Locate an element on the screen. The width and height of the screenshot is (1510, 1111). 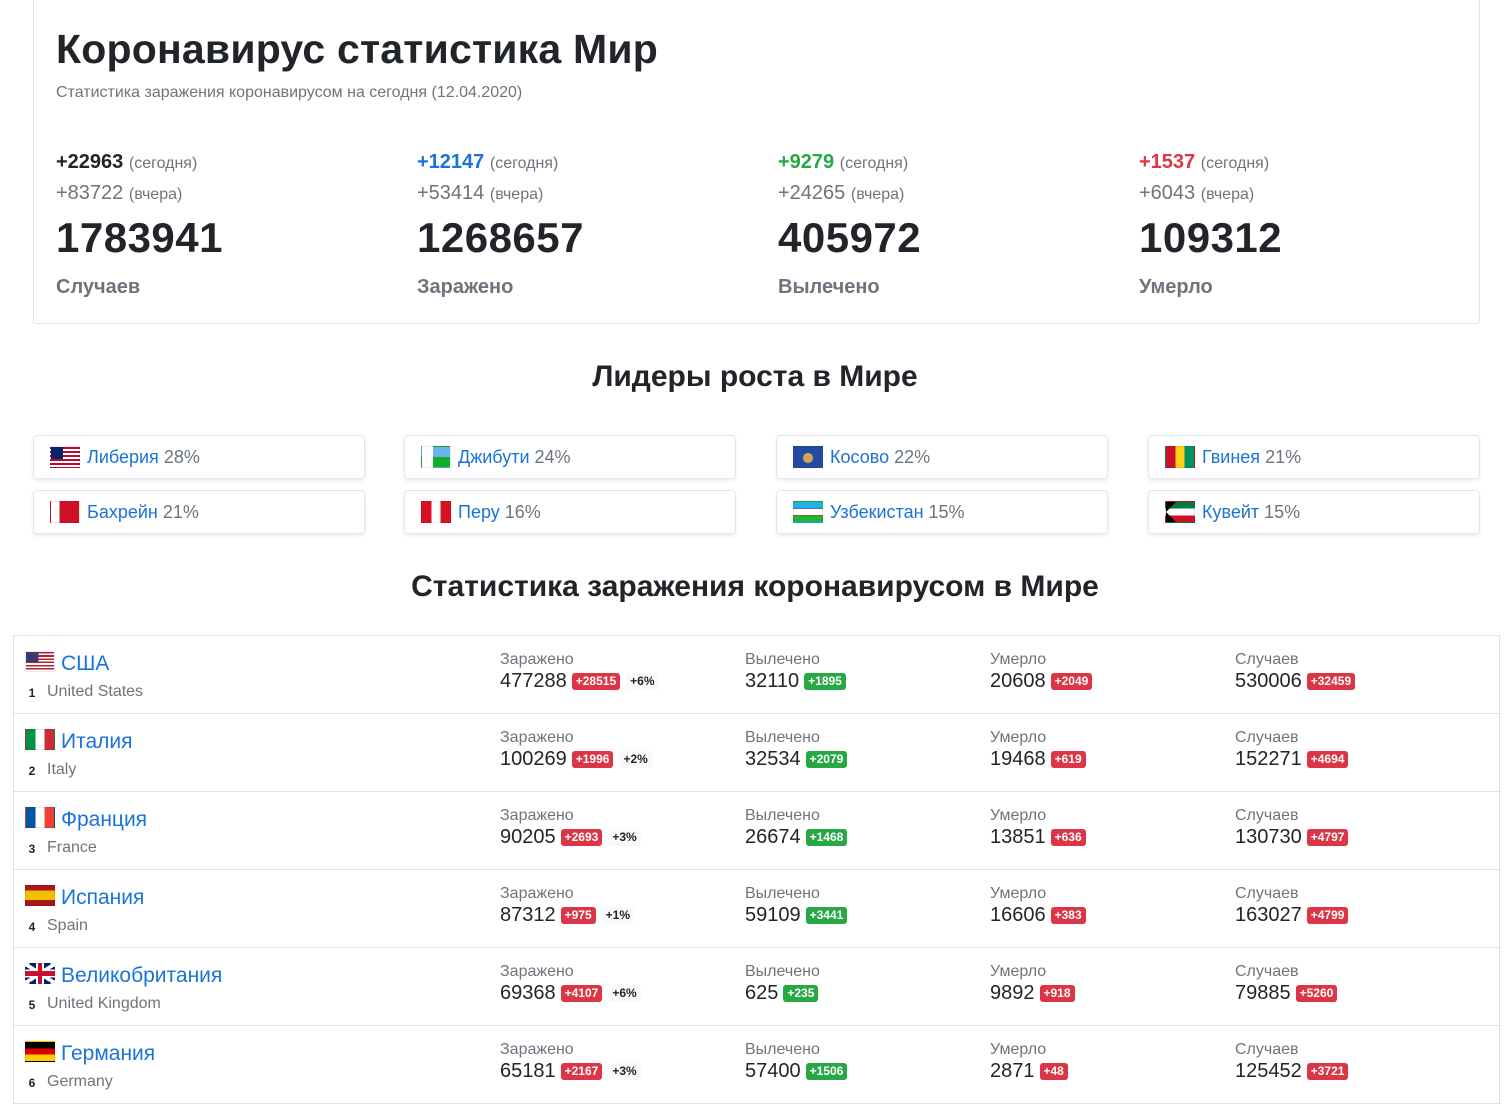
leader-card-liberia: Либерия 28% is located at coordinates (199, 457).